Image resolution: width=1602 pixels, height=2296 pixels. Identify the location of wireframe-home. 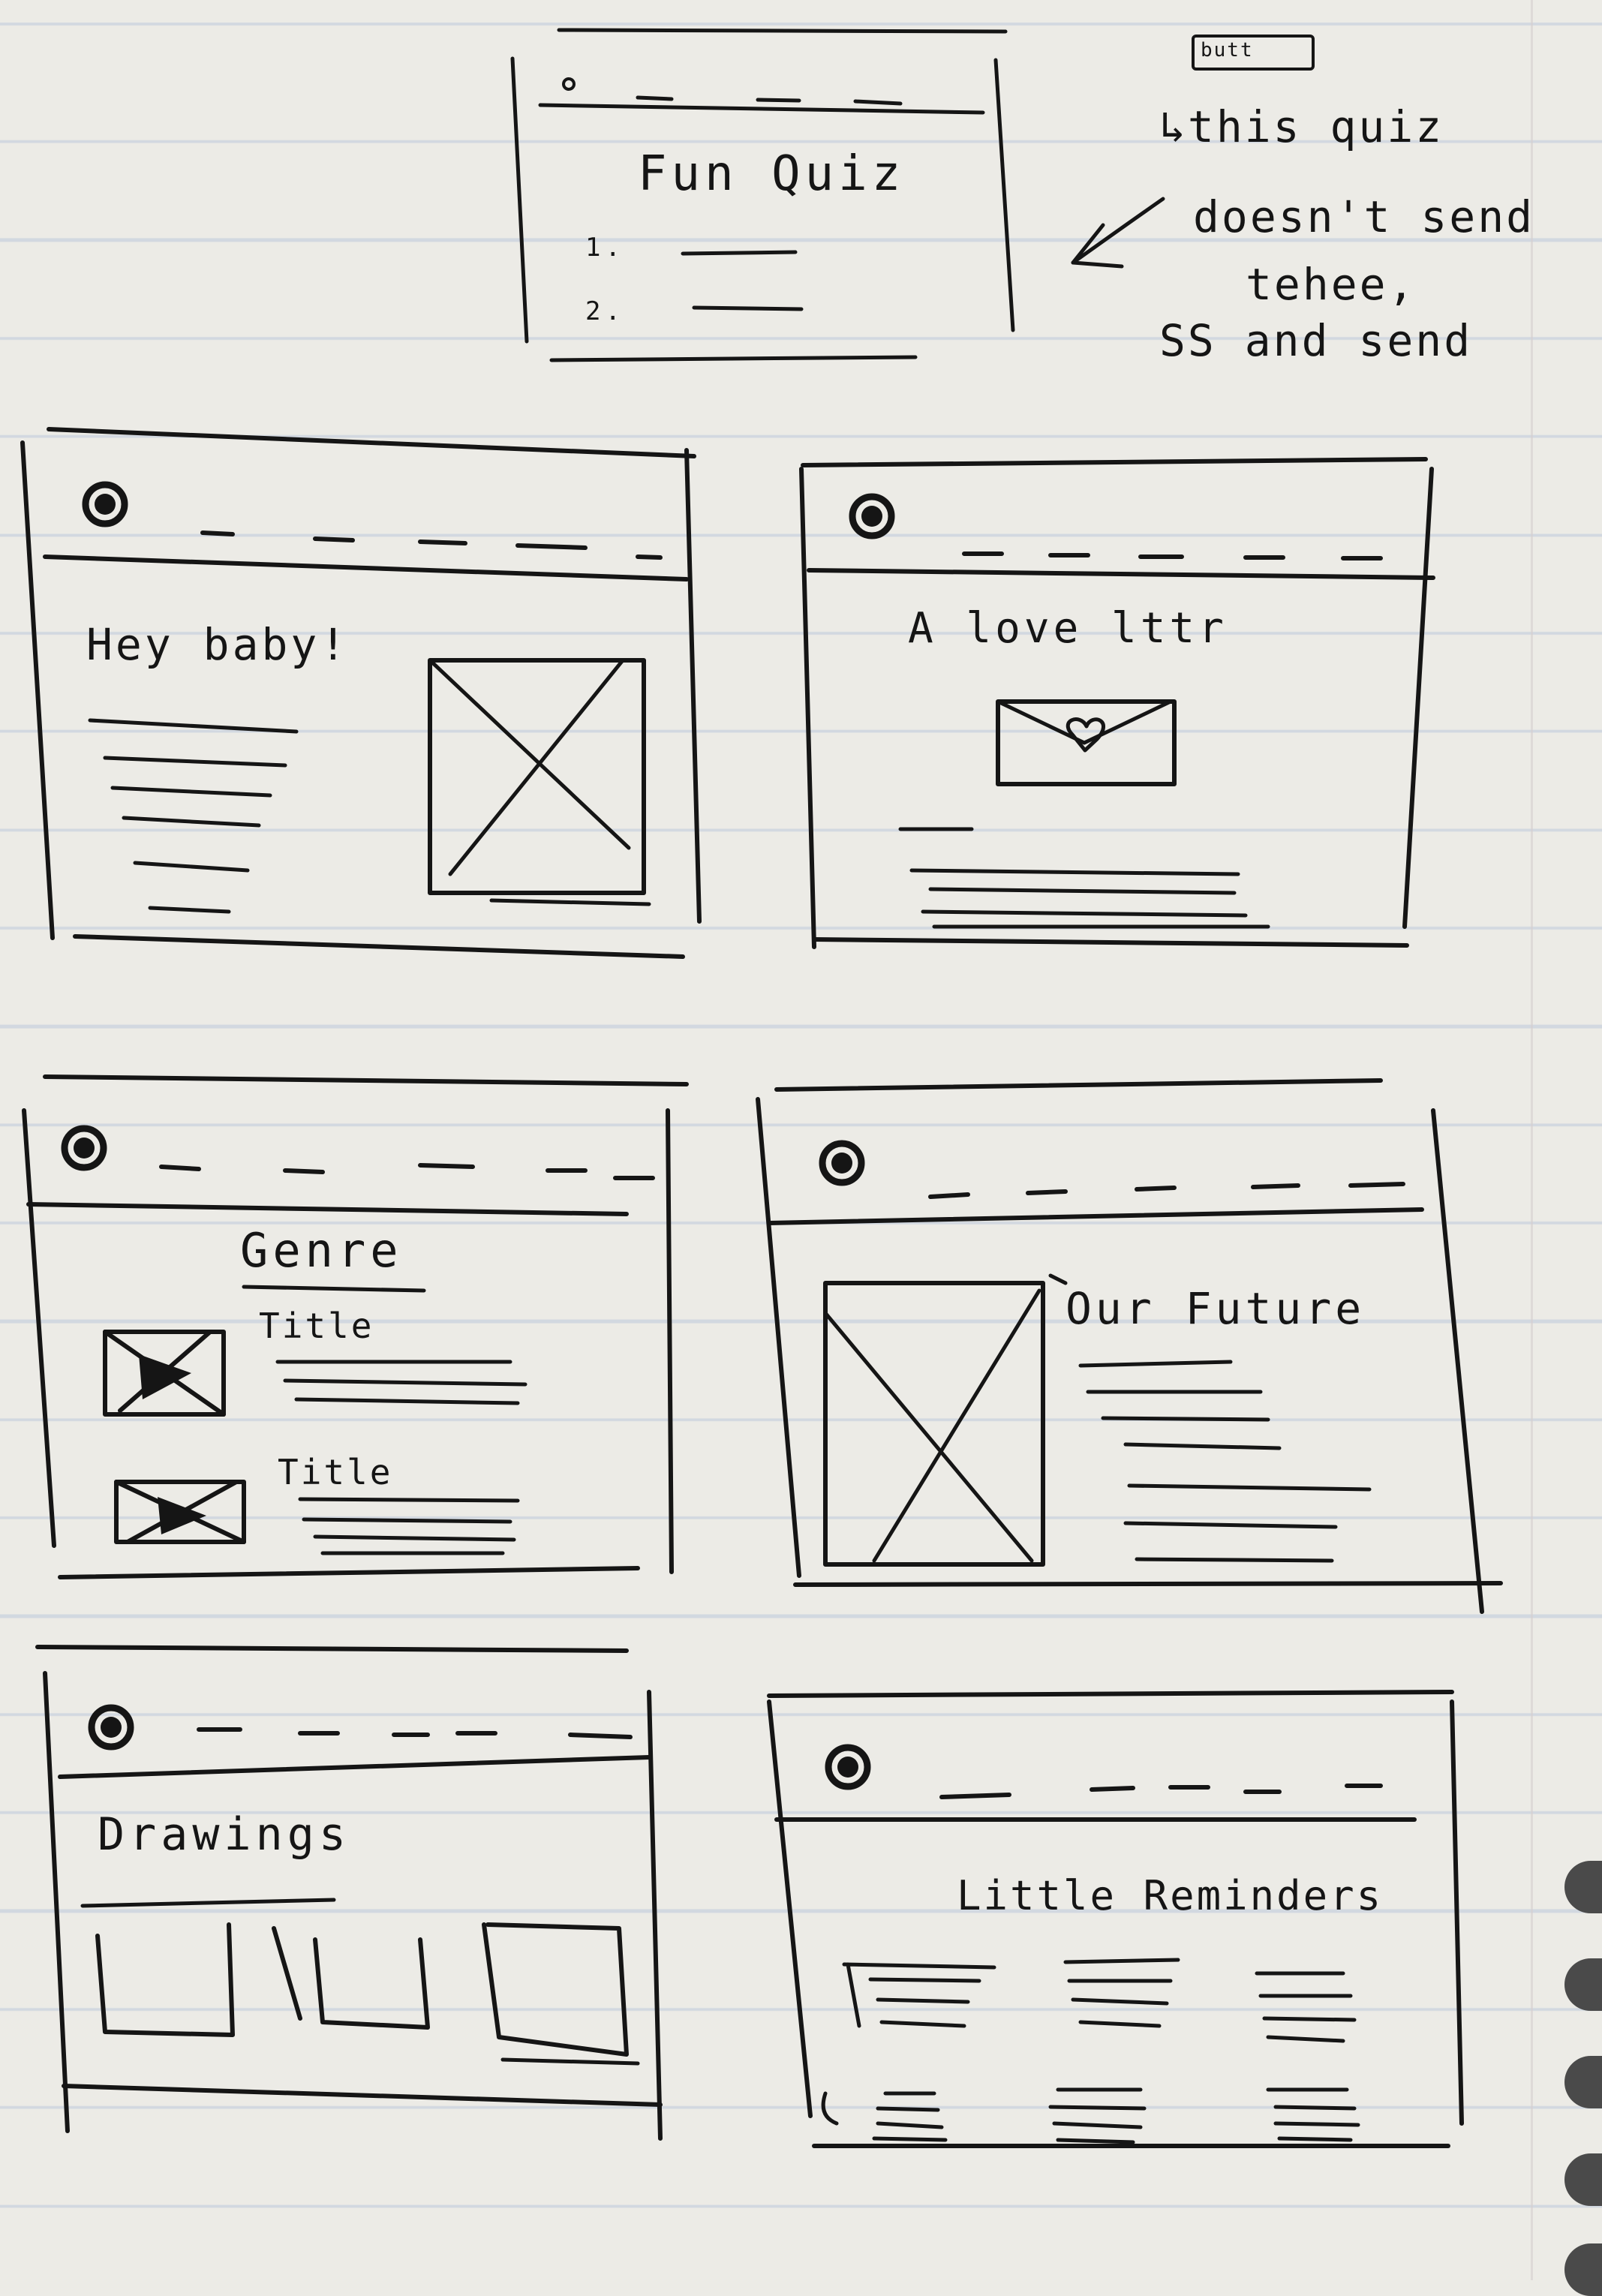
(361, 693).